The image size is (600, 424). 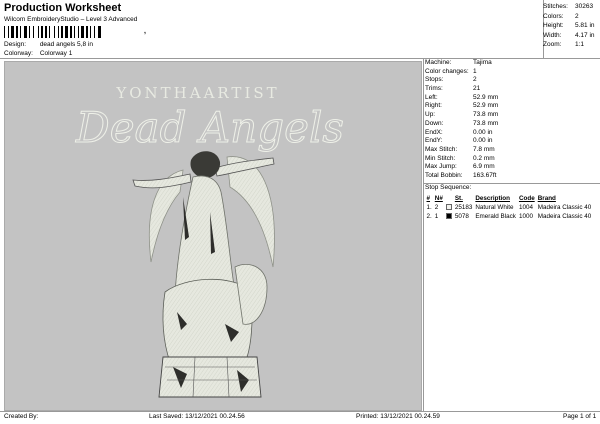 I want to click on row-description: Emerald Black, so click(x=495, y=216).